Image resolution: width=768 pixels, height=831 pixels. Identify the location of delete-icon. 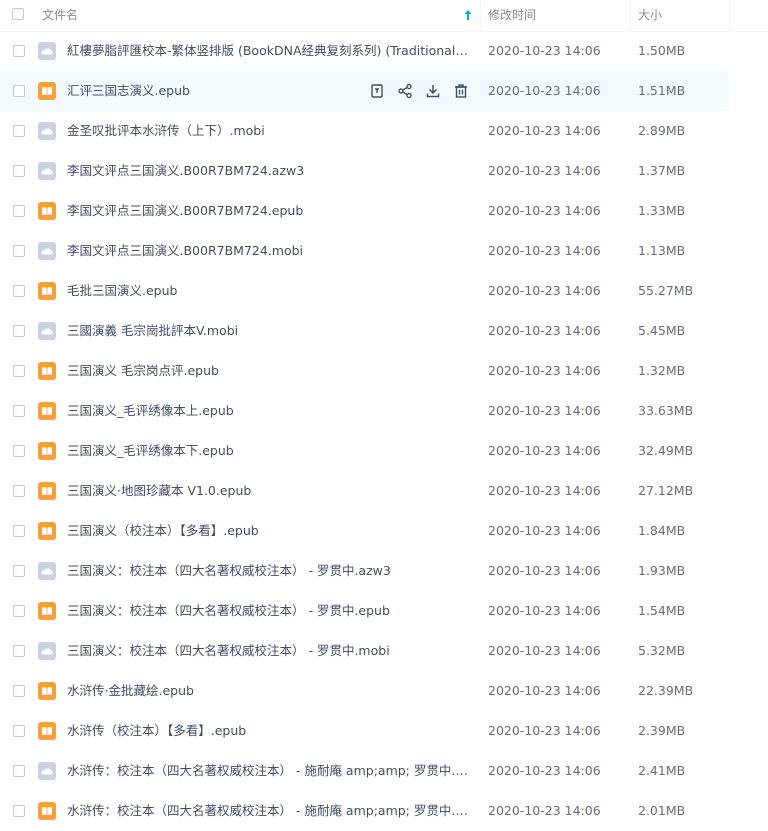
(461, 91).